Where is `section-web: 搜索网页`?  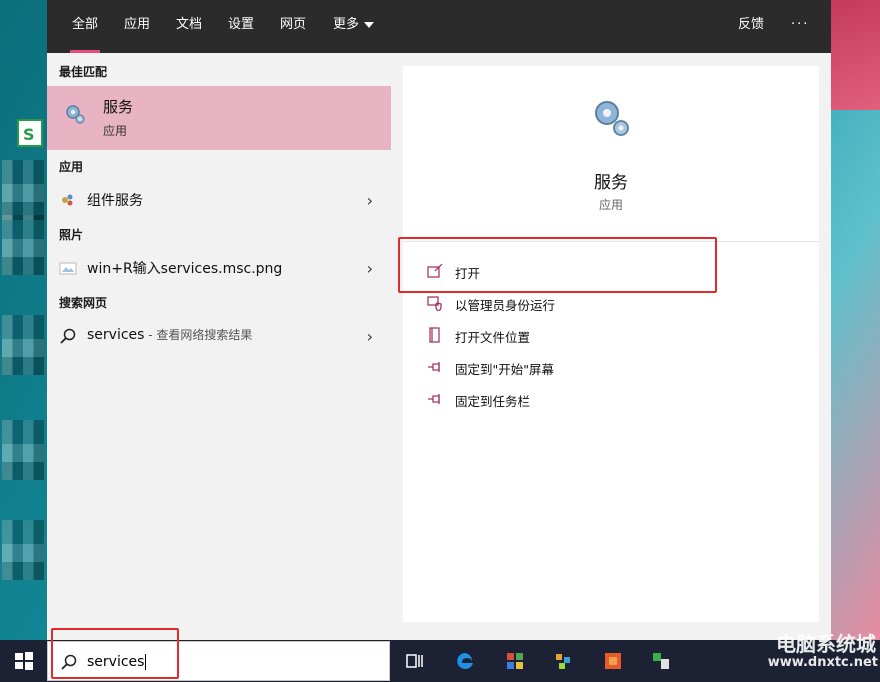 section-web: 搜索网页 is located at coordinates (83, 303).